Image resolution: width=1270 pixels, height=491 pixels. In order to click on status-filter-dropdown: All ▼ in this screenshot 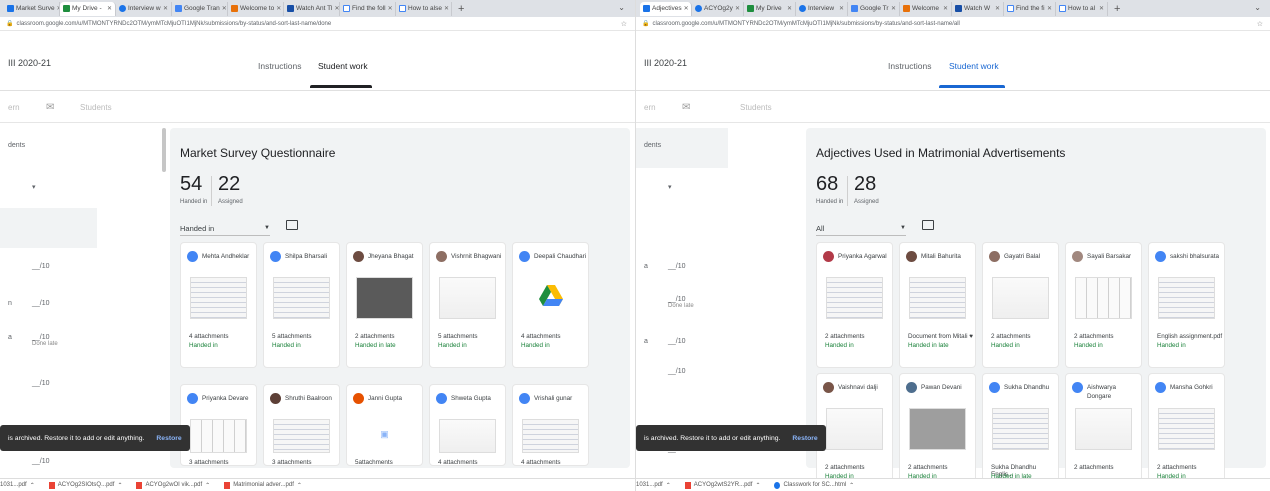, I will do `click(861, 230)`.